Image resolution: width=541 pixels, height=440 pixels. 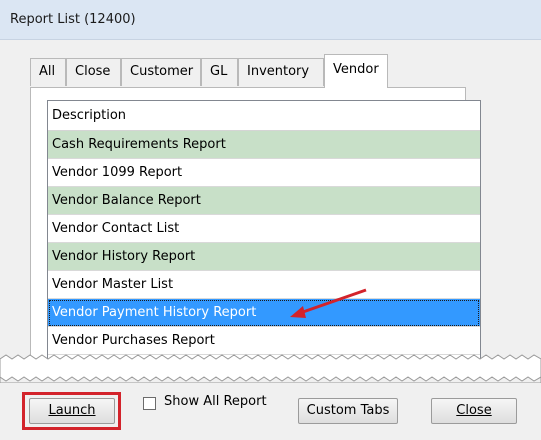 I want to click on tab-vendor: Vendor, so click(x=356, y=71).